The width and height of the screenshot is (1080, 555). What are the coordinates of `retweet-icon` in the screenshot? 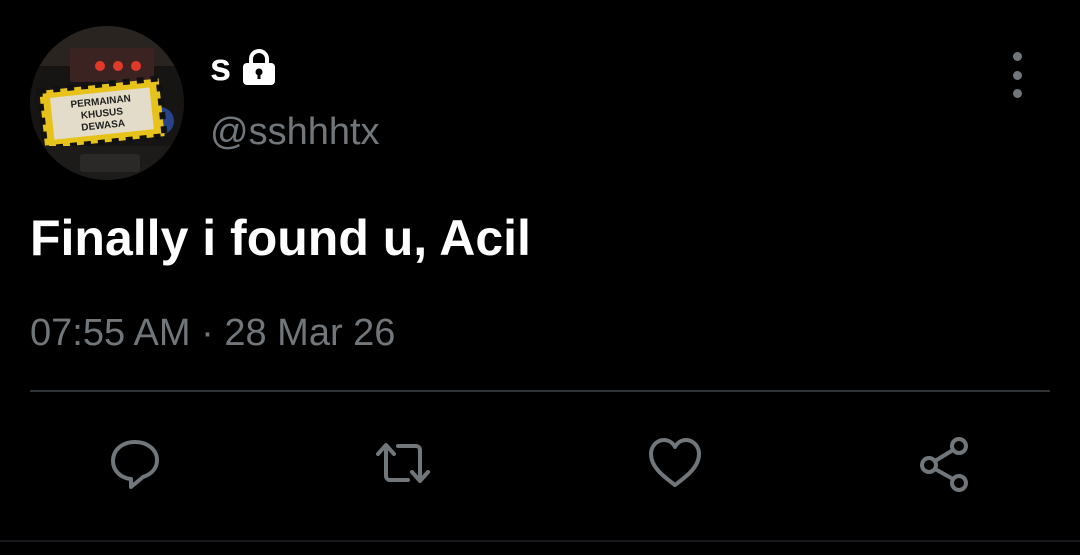 It's located at (403, 463).